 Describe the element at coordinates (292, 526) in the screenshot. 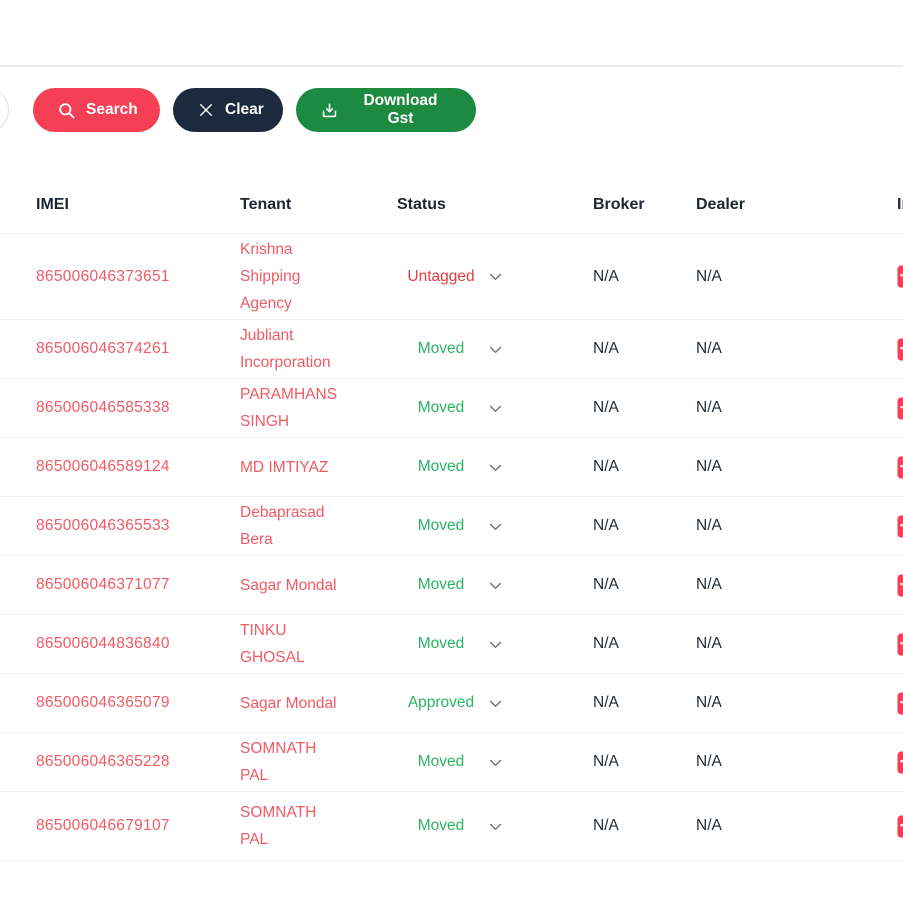

I see `tenant-link: Debaprasad Bera` at that location.